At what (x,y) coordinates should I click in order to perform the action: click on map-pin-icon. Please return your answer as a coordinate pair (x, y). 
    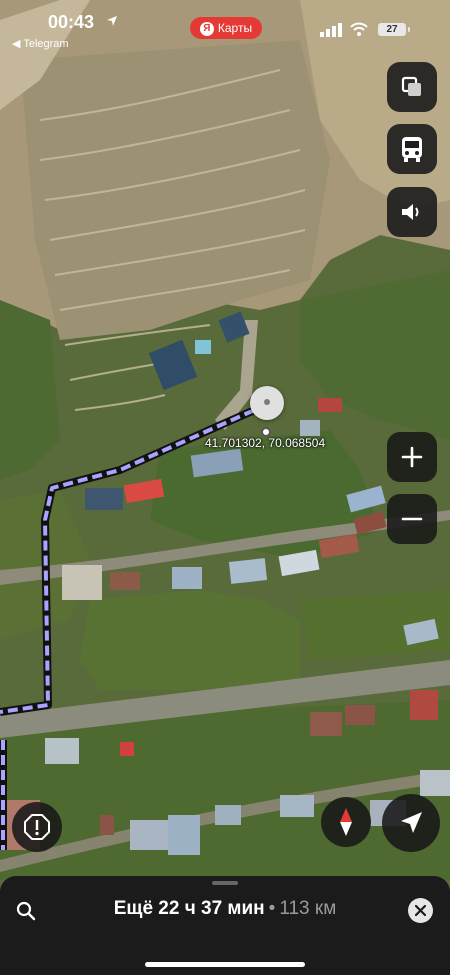
    Looking at the image, I should click on (267, 403).